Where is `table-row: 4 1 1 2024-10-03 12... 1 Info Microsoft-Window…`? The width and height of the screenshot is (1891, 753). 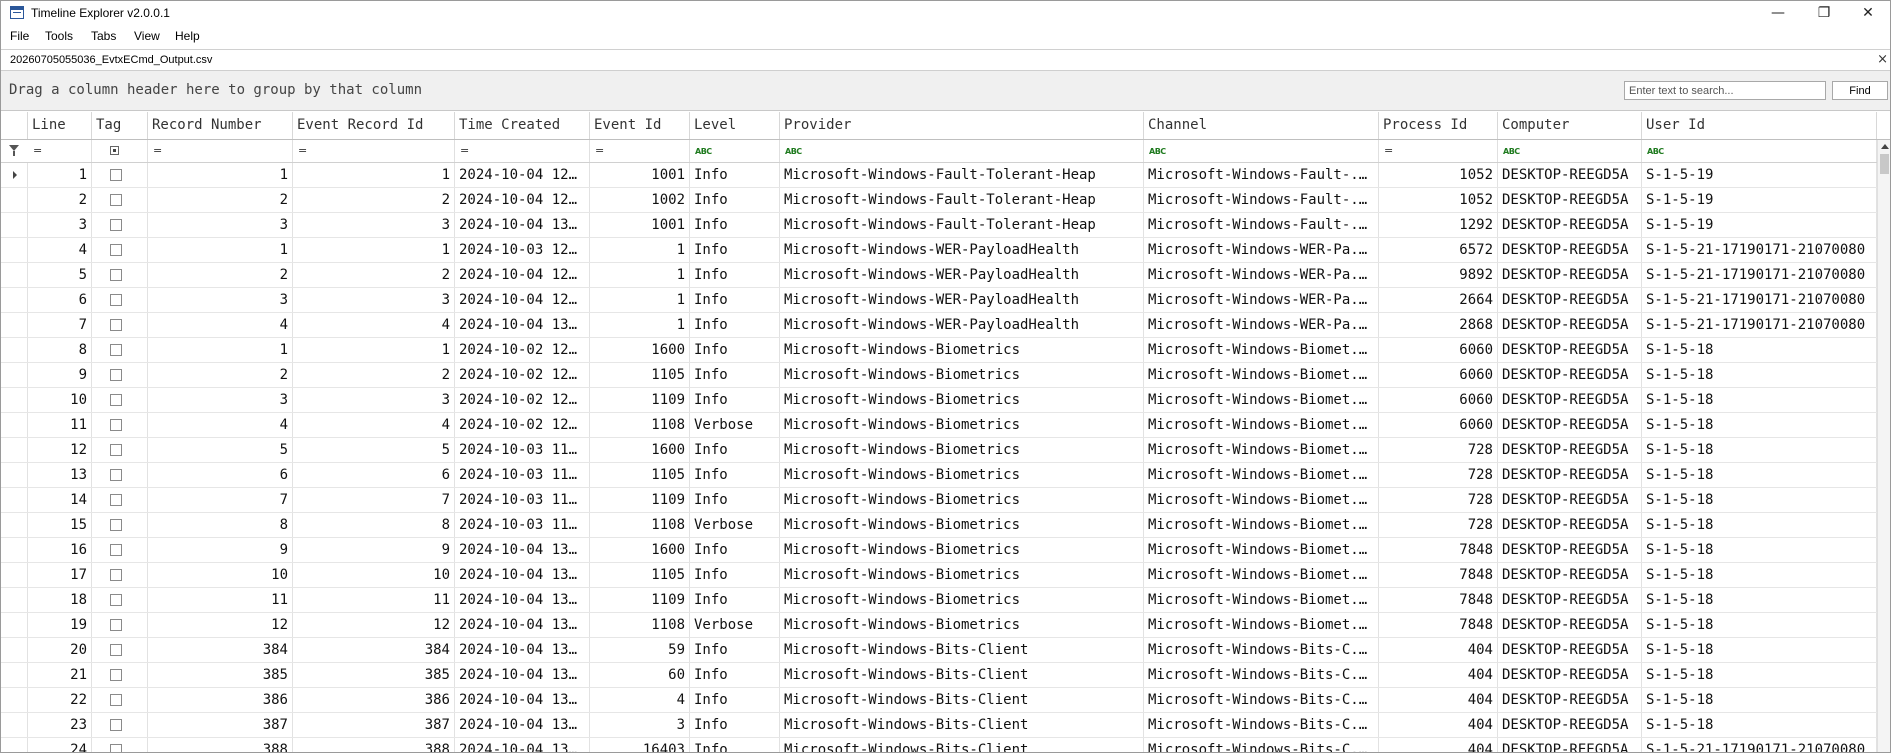 table-row: 4 1 1 2024-10-03 12... 1 Info Microsoft-Window… is located at coordinates (945, 250).